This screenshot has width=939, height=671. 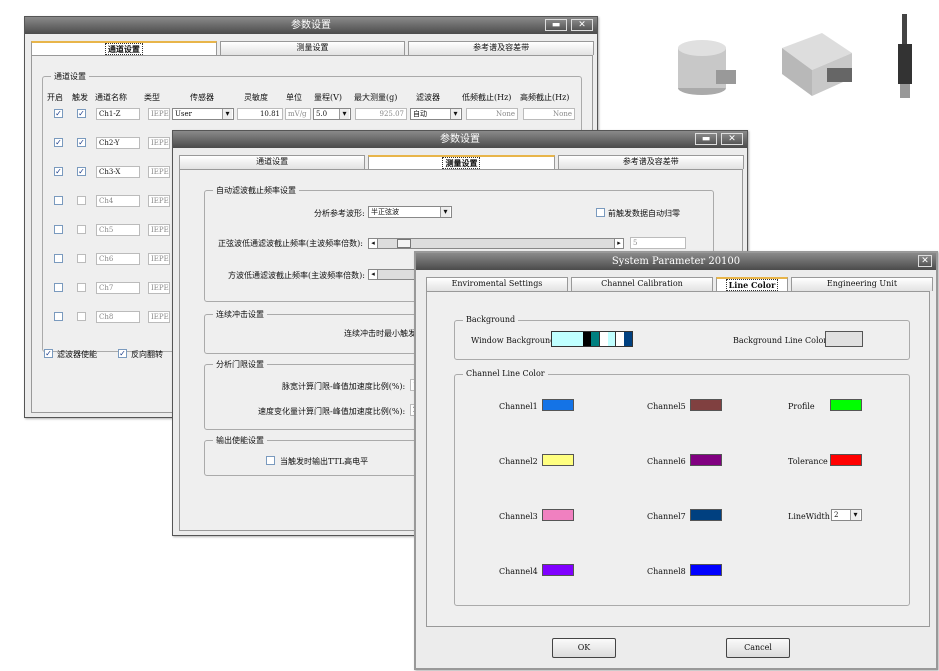 What do you see at coordinates (256, 97) in the screenshot?
I see `hdr-sensitivity: 灵敏度` at bounding box center [256, 97].